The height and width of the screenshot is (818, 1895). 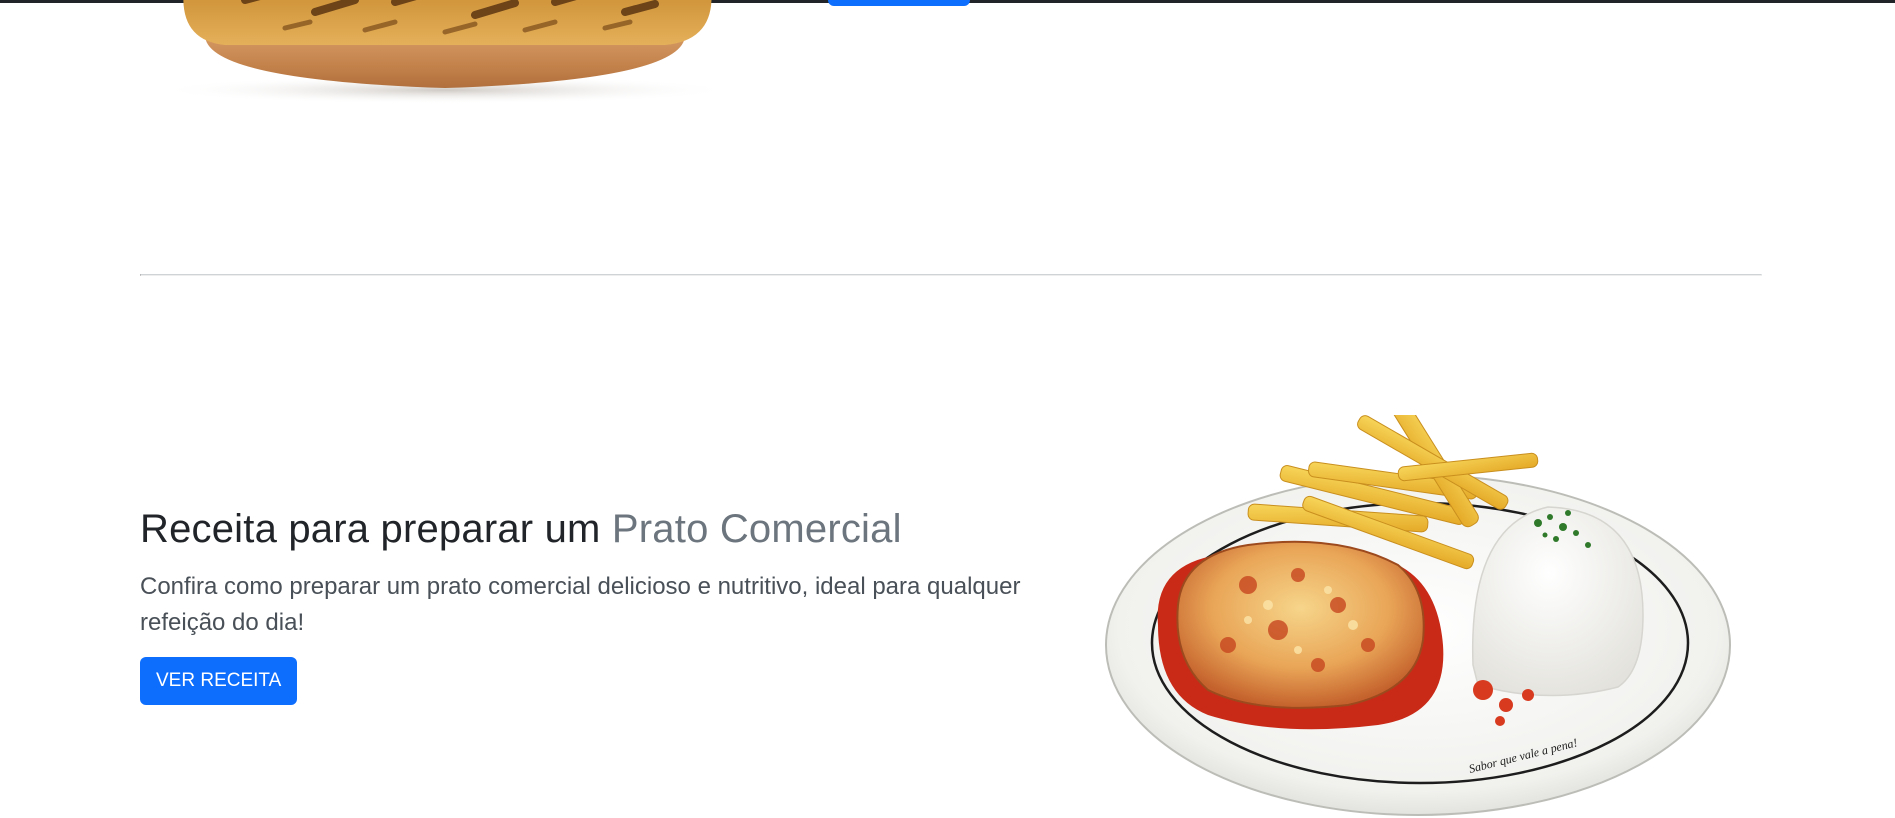 What do you see at coordinates (219, 681) in the screenshot?
I see `ver-receita-button: VER RECEITA` at bounding box center [219, 681].